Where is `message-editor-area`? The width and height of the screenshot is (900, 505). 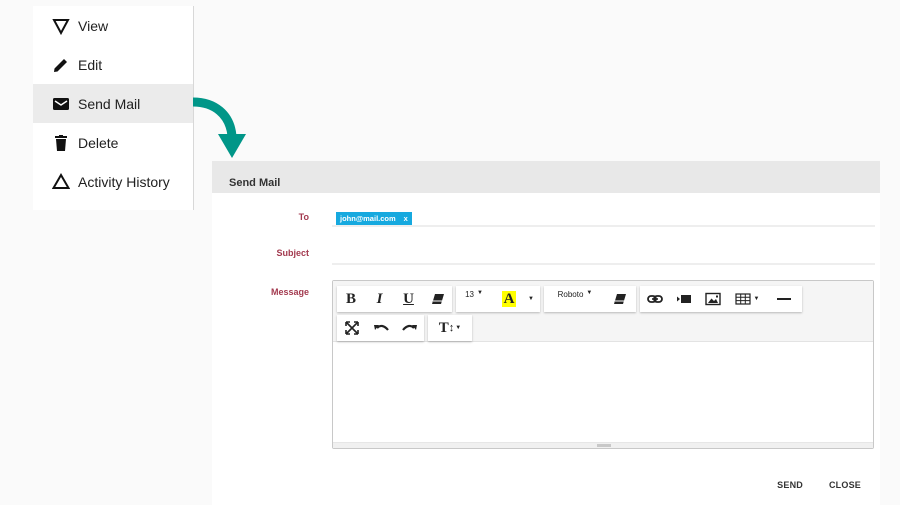
message-editor-area is located at coordinates (603, 392).